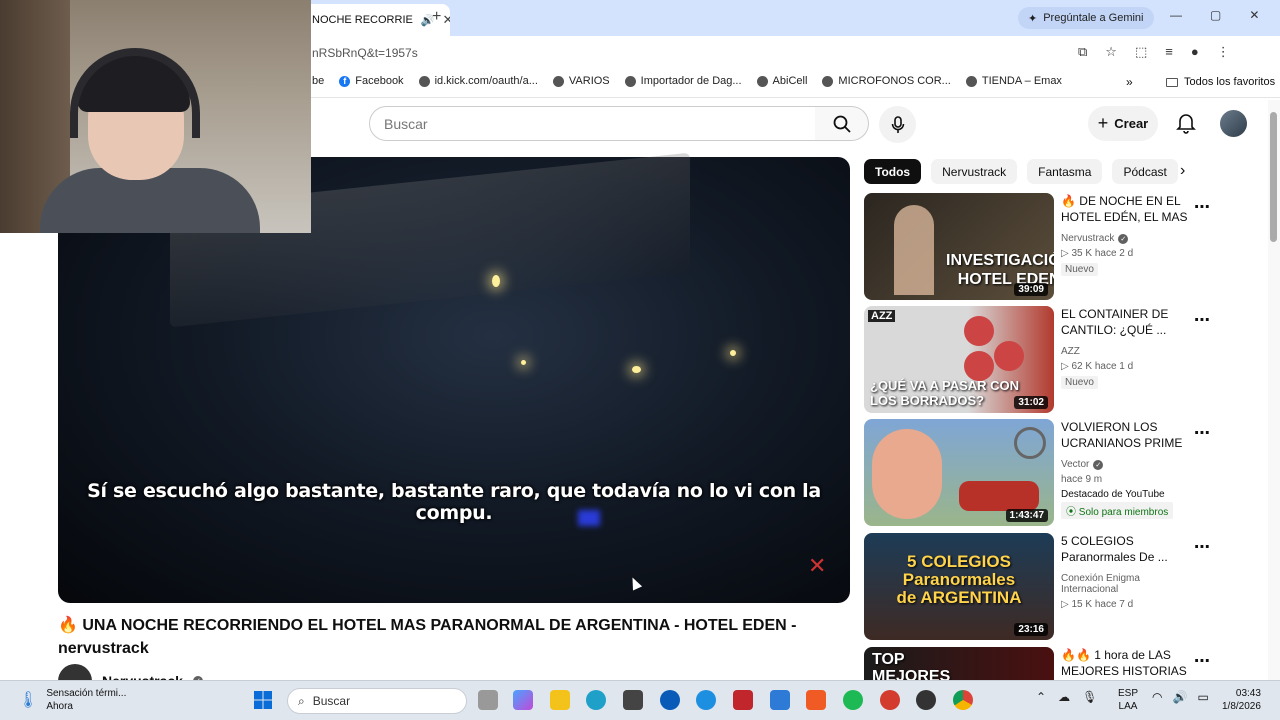 The height and width of the screenshot is (720, 1280). I want to click on create-button: + Crear, so click(1123, 123).